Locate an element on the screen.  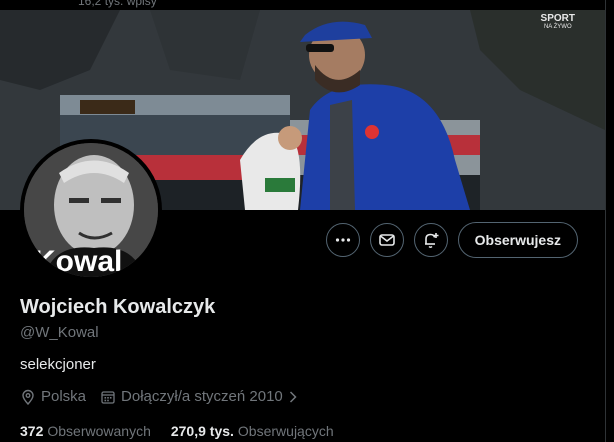
tv-watermark: SPORT NA ŻYWO is located at coordinates (557, 22).